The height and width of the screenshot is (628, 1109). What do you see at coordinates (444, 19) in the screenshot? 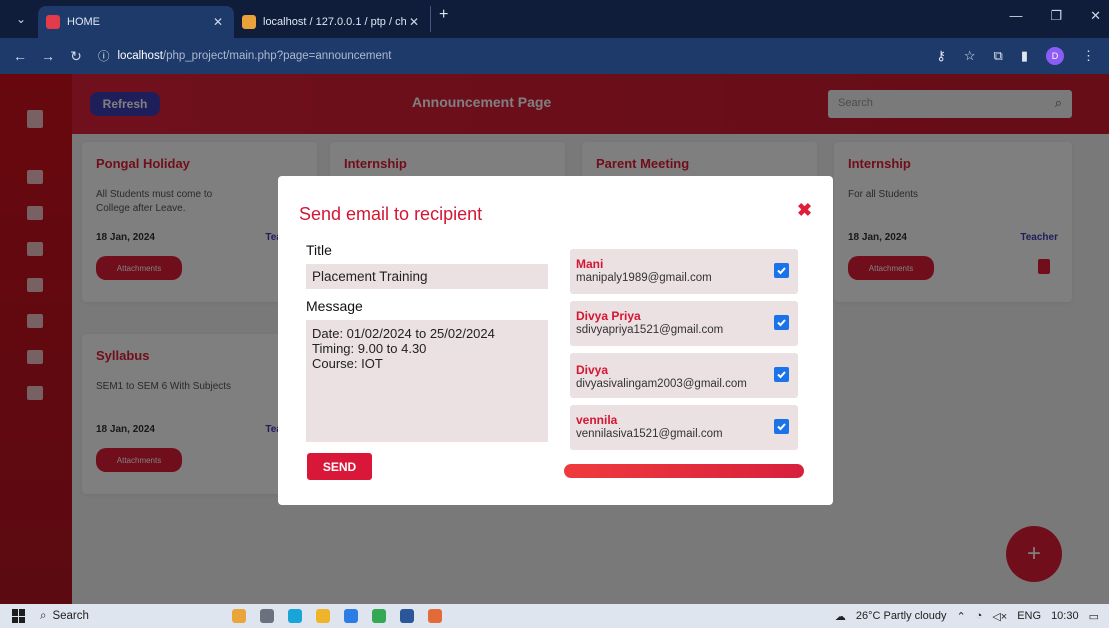
I see `new-tab-button: +` at bounding box center [444, 19].